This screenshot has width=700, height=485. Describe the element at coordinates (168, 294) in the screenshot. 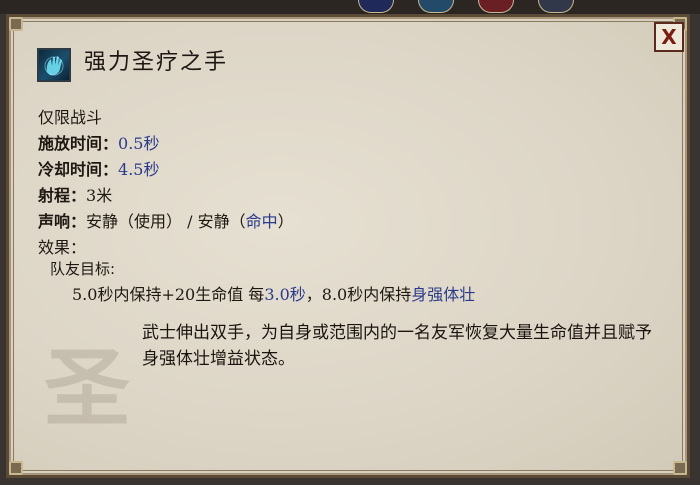

I see `effect-heal-text: 5.0秒内保持+20生命值 每` at that location.